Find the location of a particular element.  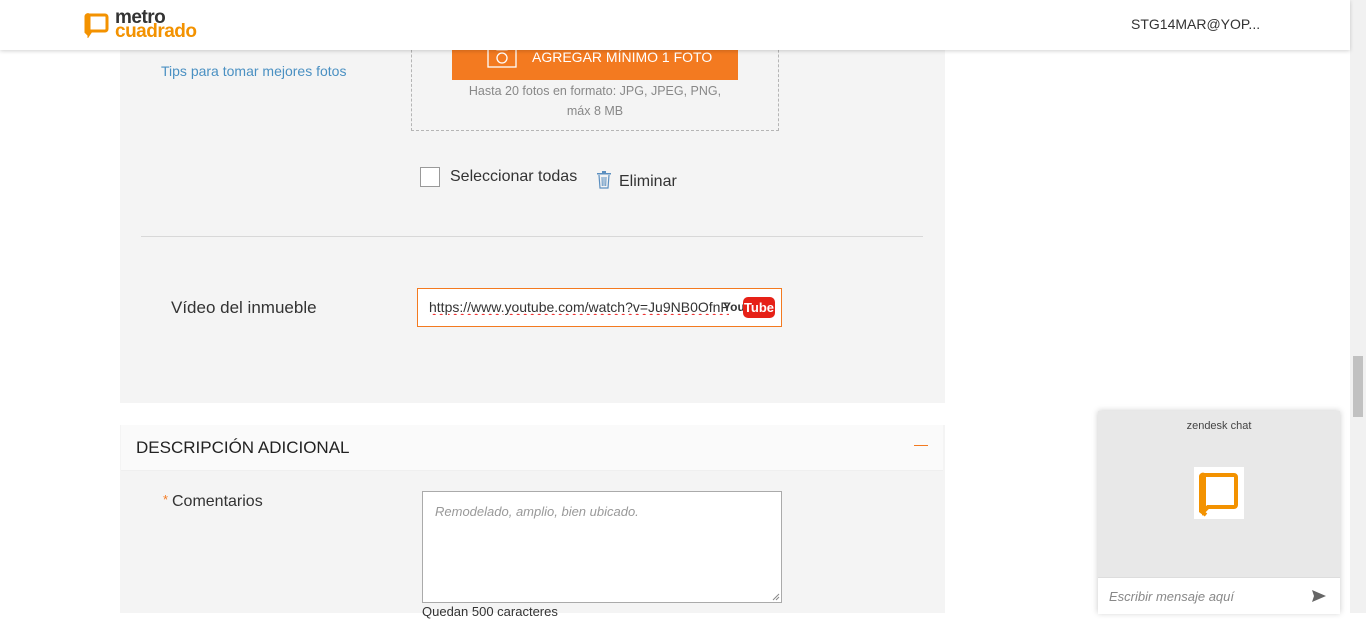

send-icon is located at coordinates (1319, 596).